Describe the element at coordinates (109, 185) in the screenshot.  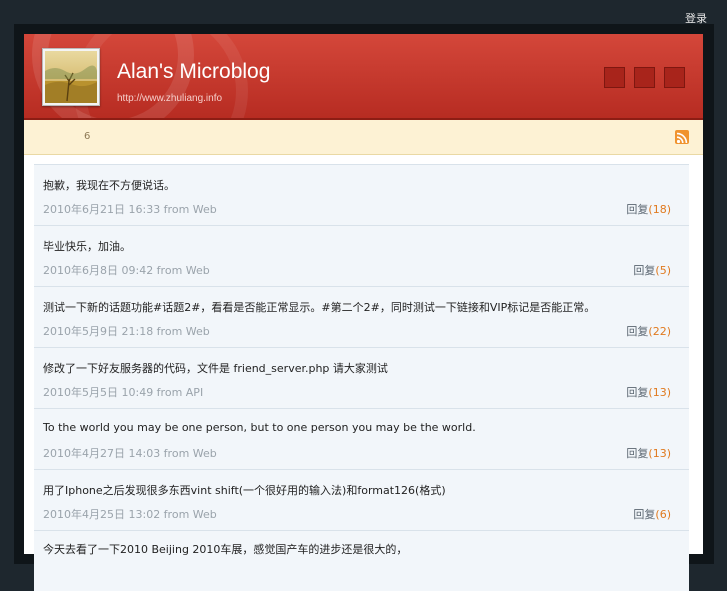
I see `post-text: 抱歉，我现在不方便说话。` at that location.